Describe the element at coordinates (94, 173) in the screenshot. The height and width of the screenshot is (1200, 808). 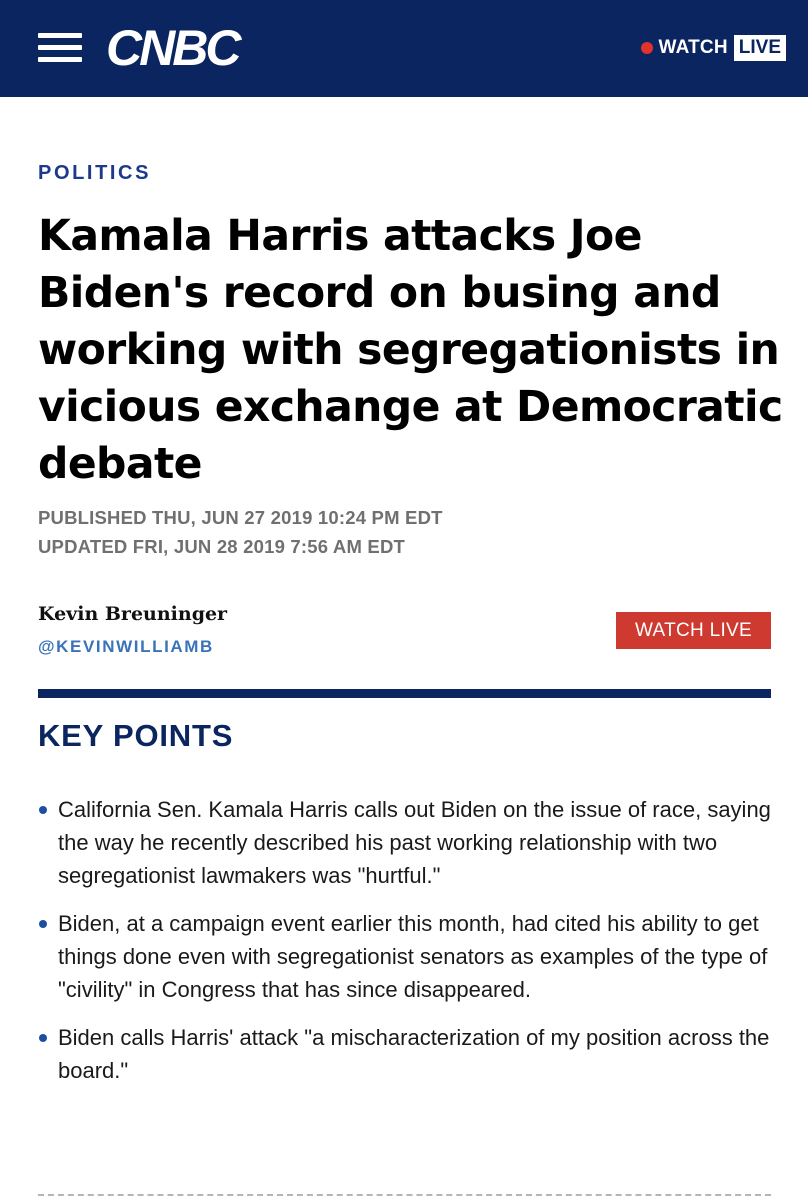
I see `section-label-politics: POLITICS` at that location.